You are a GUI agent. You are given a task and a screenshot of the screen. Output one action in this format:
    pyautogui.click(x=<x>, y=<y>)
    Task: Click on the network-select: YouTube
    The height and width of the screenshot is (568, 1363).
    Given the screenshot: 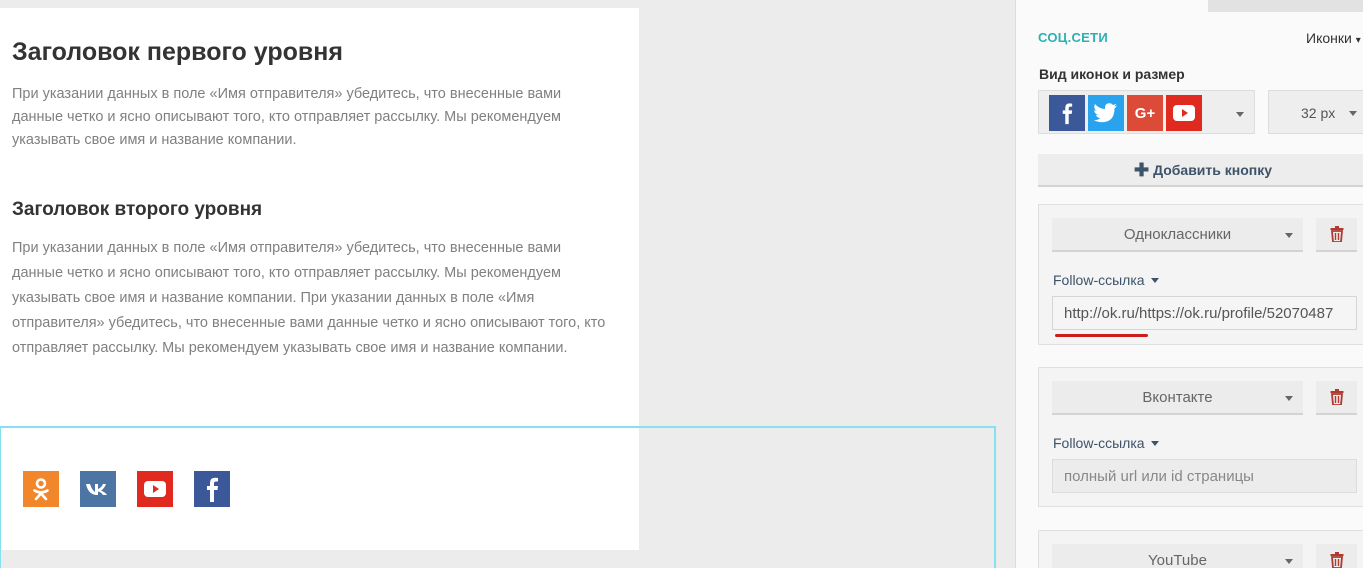 What is the action you would take?
    pyautogui.click(x=1177, y=556)
    